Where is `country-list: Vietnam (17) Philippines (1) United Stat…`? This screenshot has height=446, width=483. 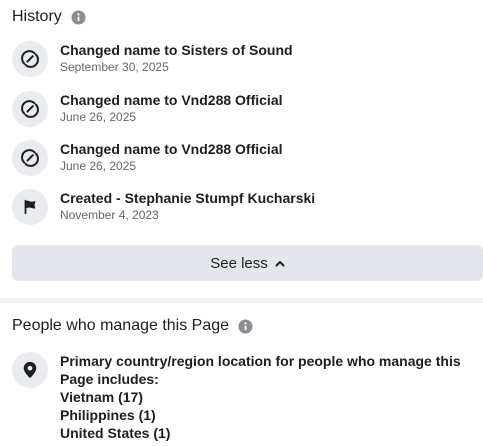
country-list: Vietnam (17) Philippines (1) United Stat… is located at coordinates (271, 415).